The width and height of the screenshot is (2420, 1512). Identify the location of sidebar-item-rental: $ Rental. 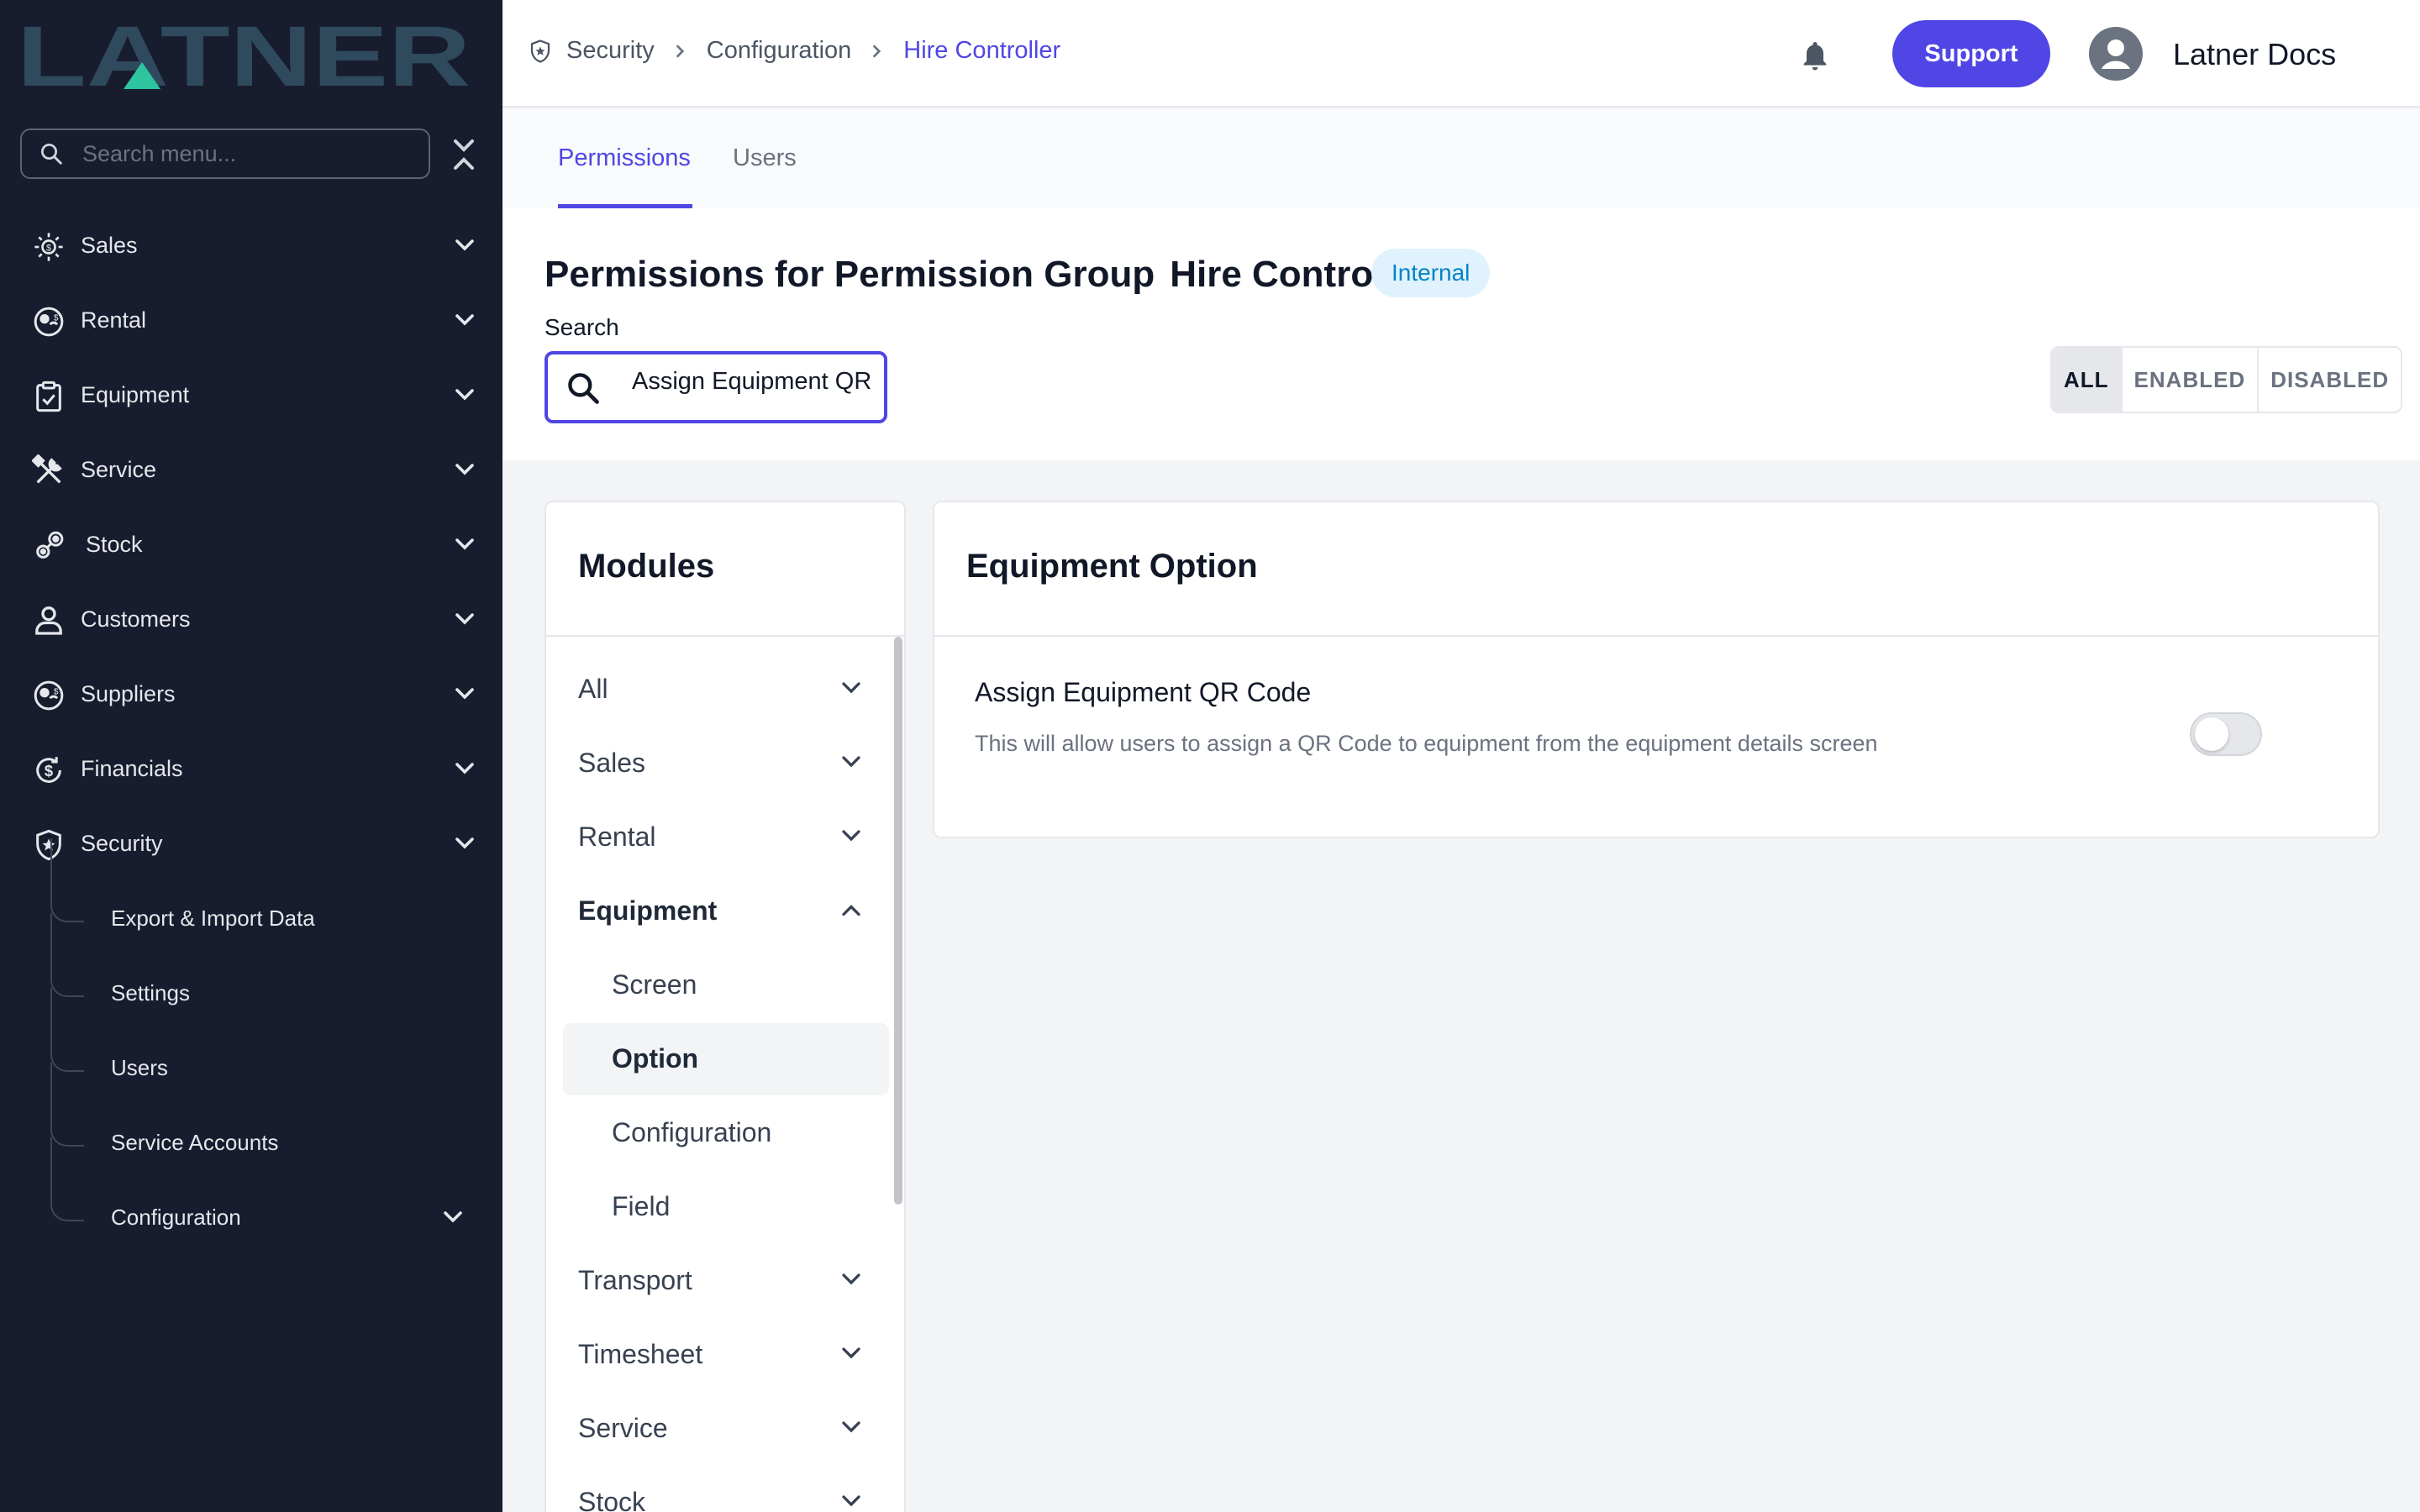
(251, 320).